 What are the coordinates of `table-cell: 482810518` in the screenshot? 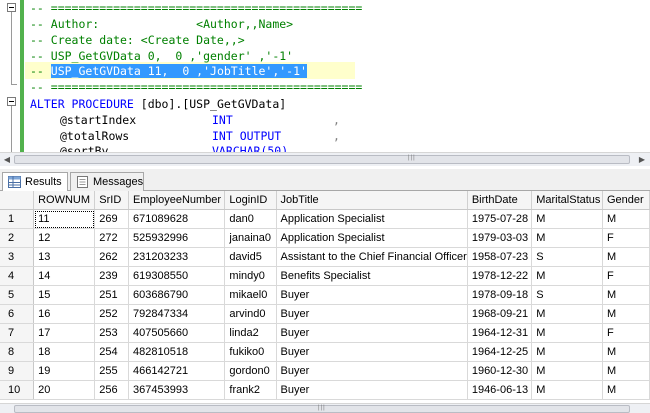 It's located at (177, 352).